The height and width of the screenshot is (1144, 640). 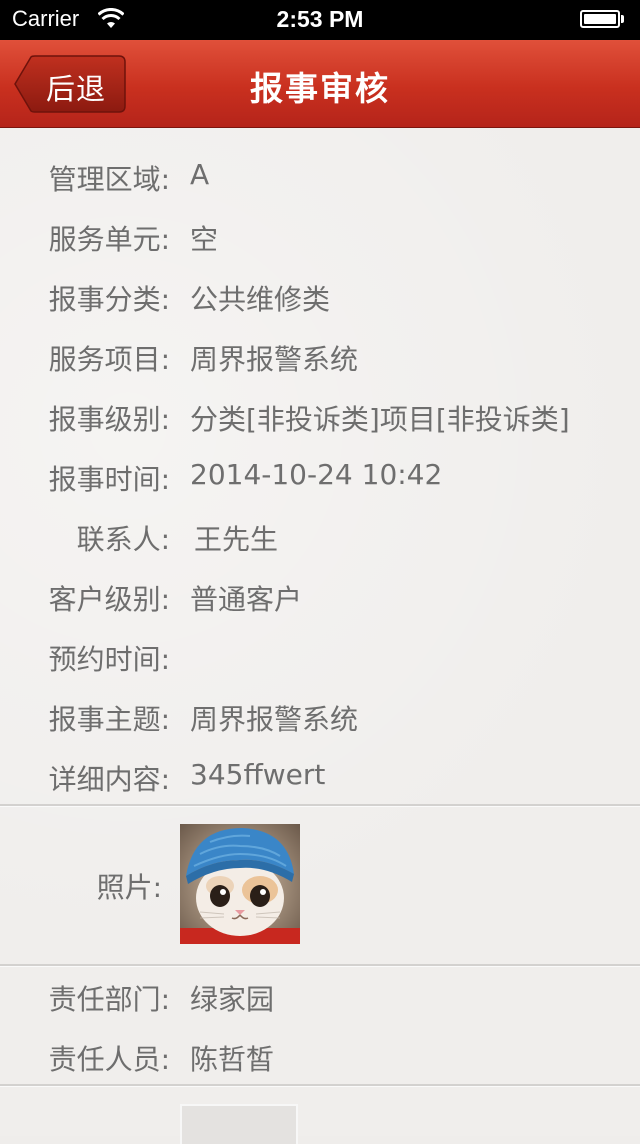 I want to click on field-appointment-time: 预约时间:, so click(x=320, y=654).